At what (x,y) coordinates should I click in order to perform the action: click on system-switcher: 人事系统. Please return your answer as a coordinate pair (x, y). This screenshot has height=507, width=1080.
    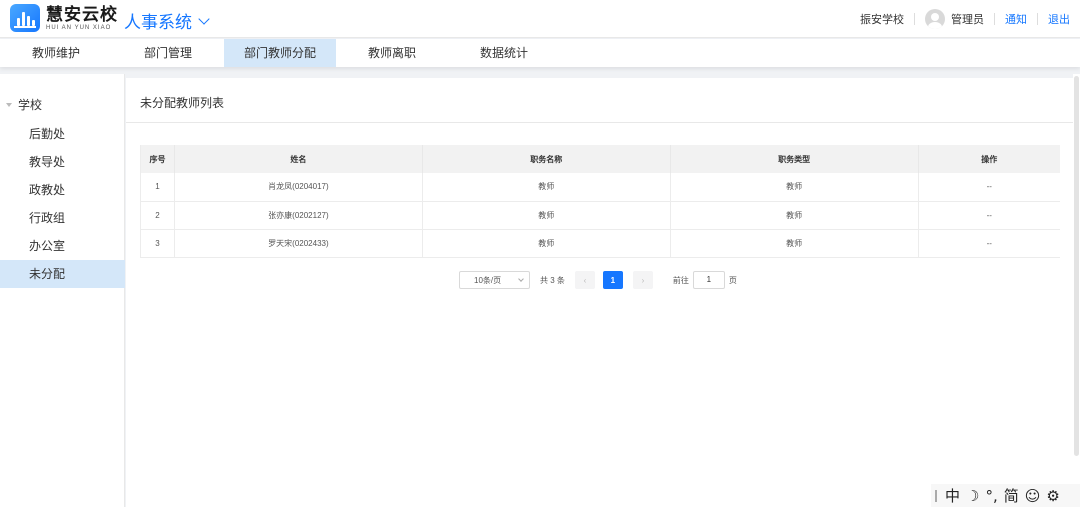
    Looking at the image, I should click on (167, 20).